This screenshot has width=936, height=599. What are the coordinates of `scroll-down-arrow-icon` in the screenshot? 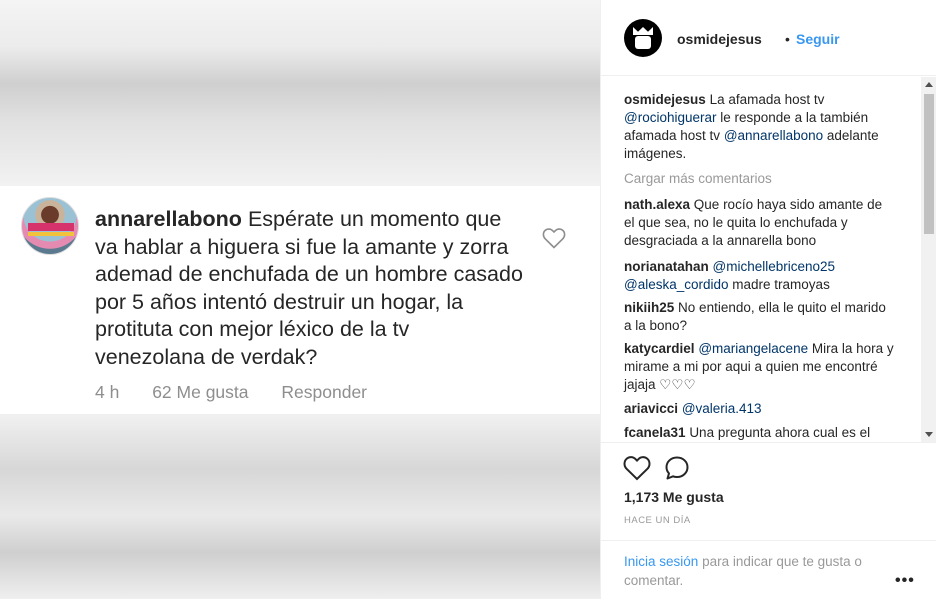 It's located at (929, 434).